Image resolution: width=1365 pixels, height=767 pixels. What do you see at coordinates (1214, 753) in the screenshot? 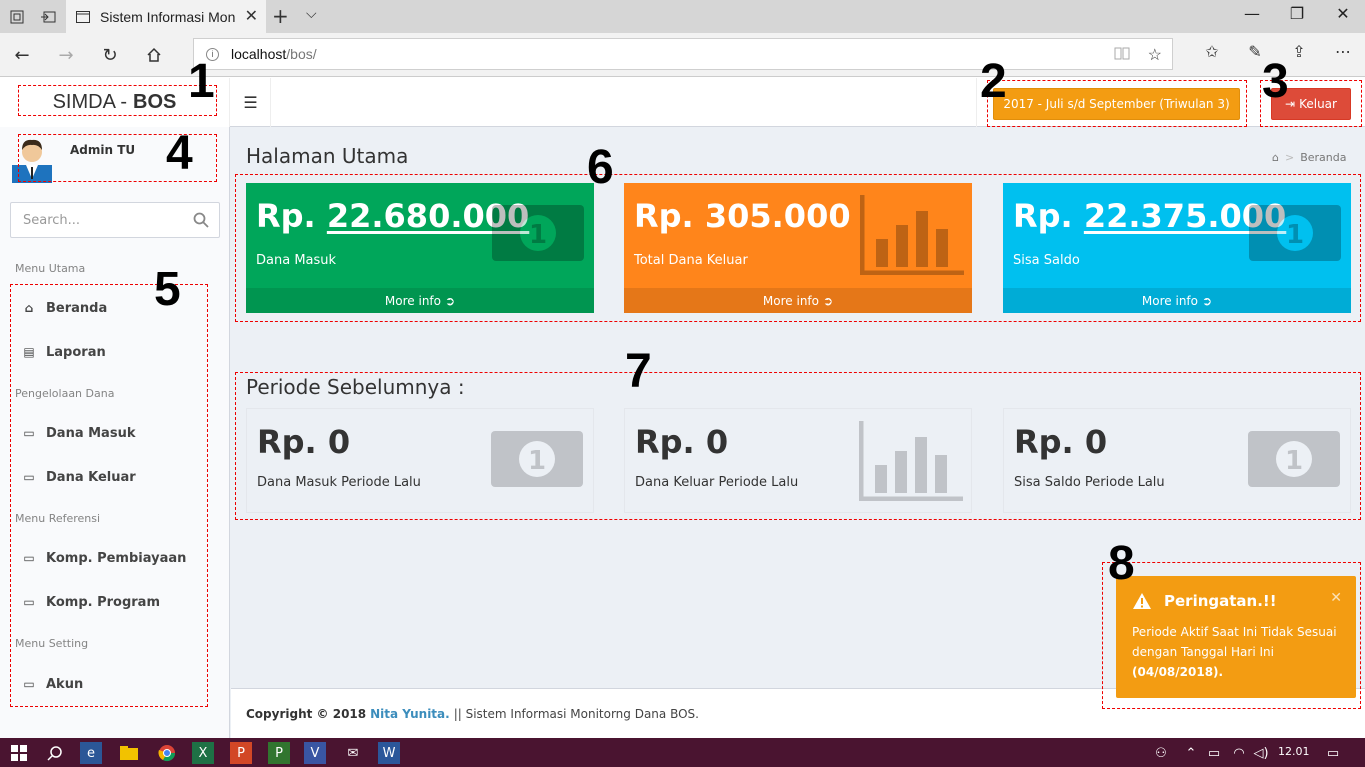
I see `battery-icon: ▭` at bounding box center [1214, 753].